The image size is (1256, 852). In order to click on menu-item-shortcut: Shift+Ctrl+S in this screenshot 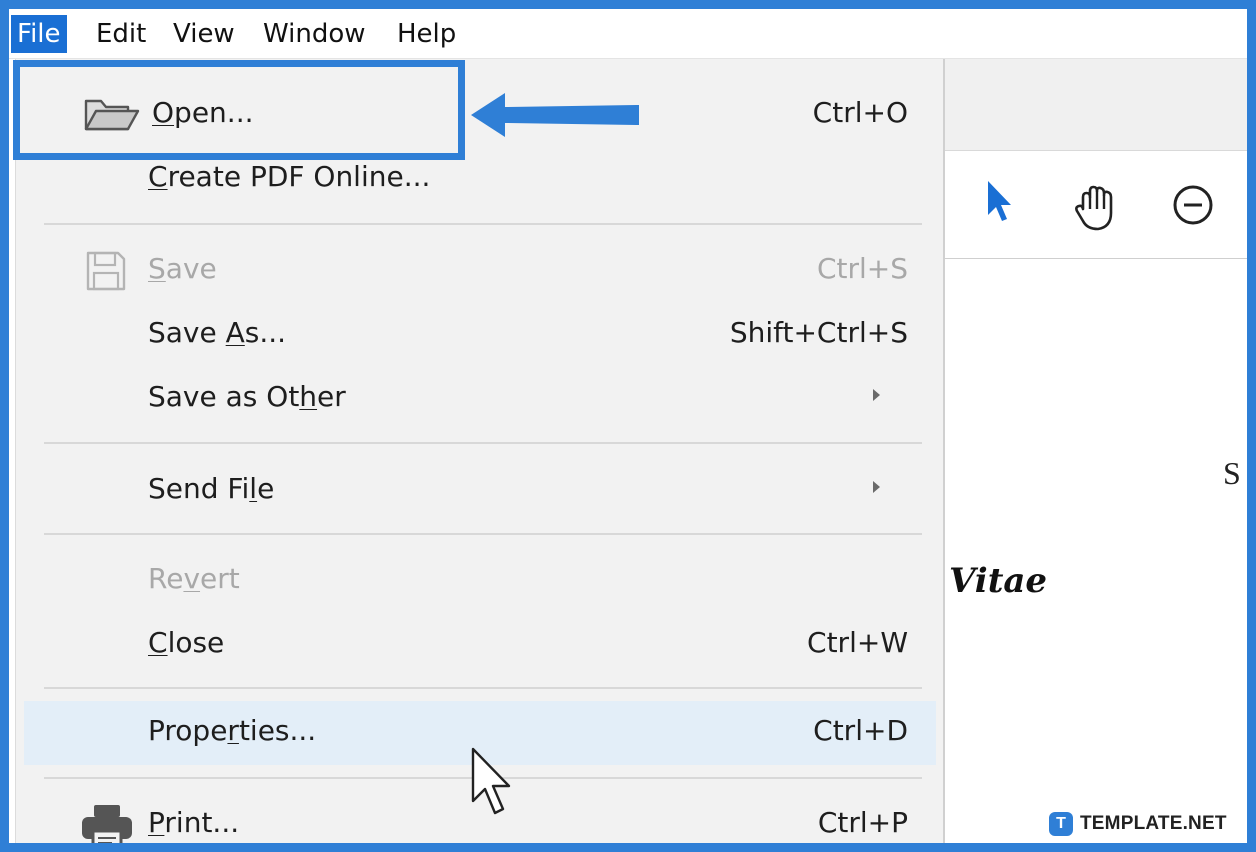, I will do `click(818, 332)`.